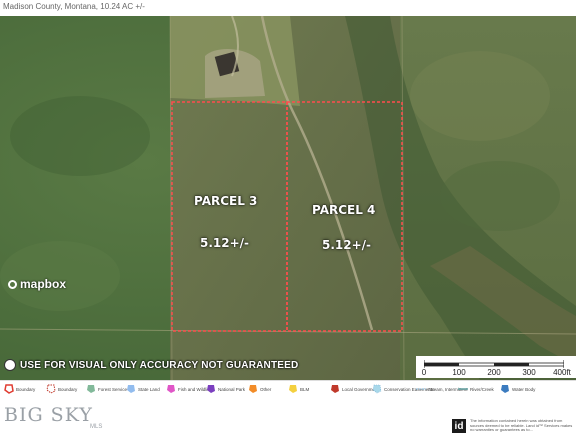 The image size is (576, 433). Describe the element at coordinates (91, 389) in the screenshot. I see `forest-service-icon` at that location.